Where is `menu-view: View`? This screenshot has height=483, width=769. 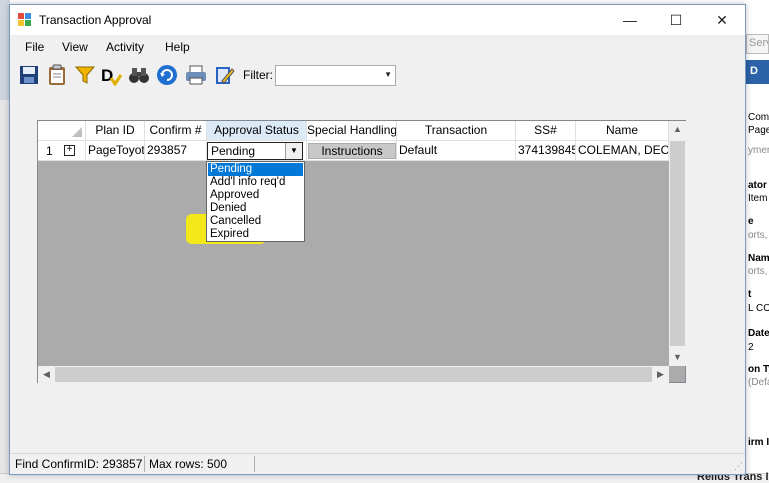
menu-view: View is located at coordinates (75, 47).